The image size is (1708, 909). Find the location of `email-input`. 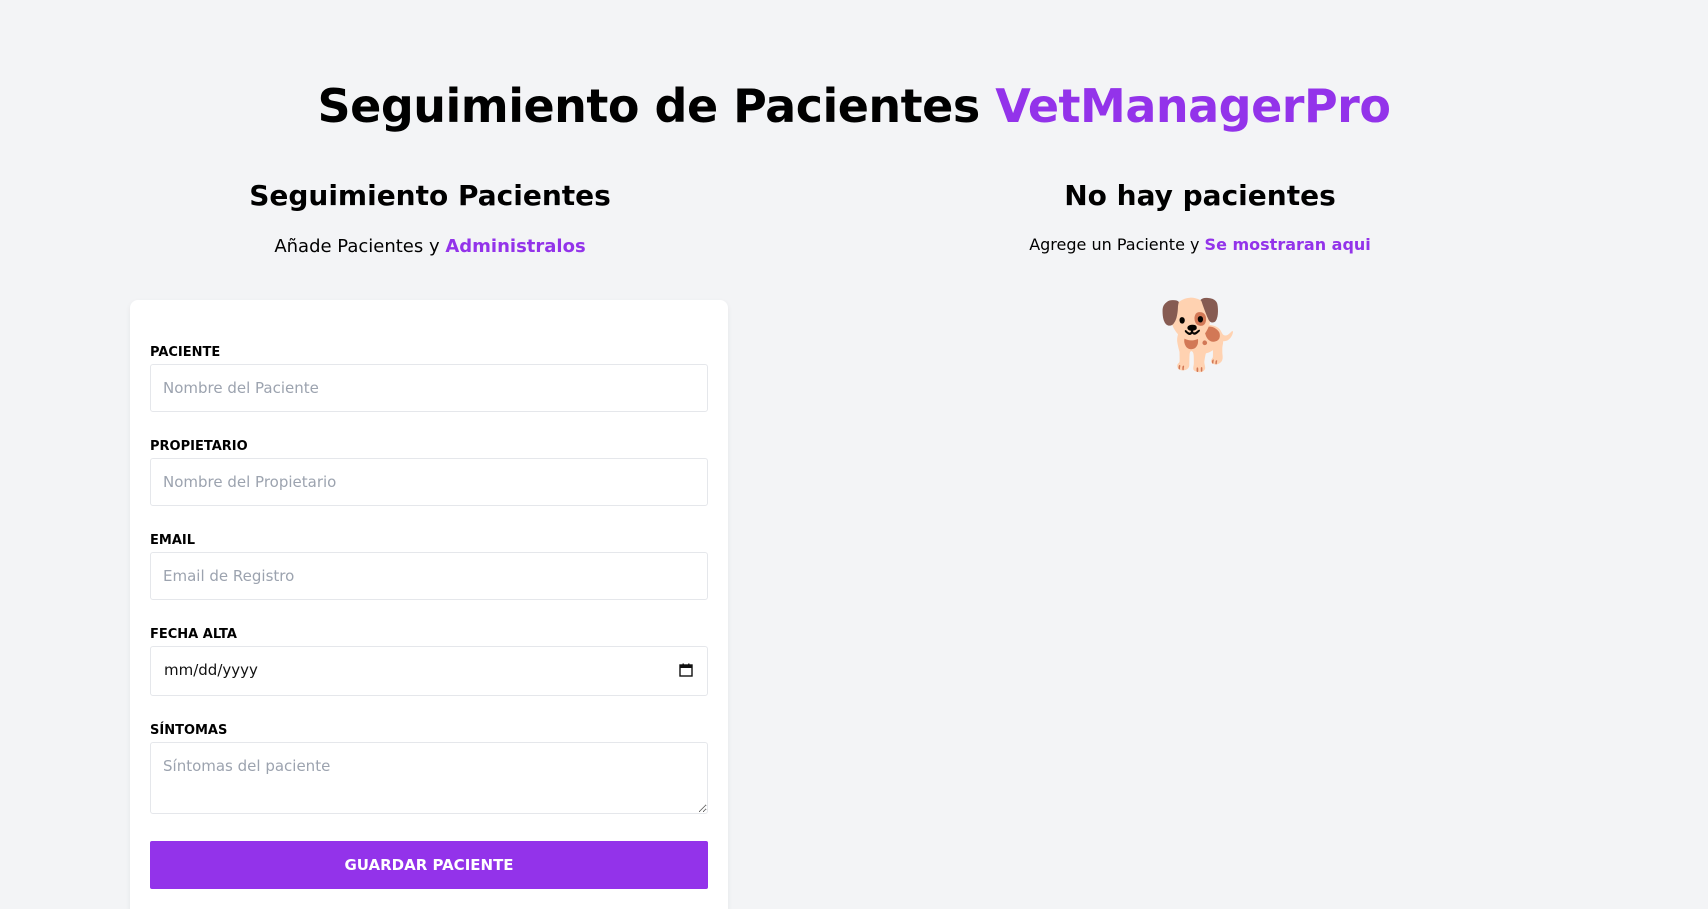

email-input is located at coordinates (429, 576).